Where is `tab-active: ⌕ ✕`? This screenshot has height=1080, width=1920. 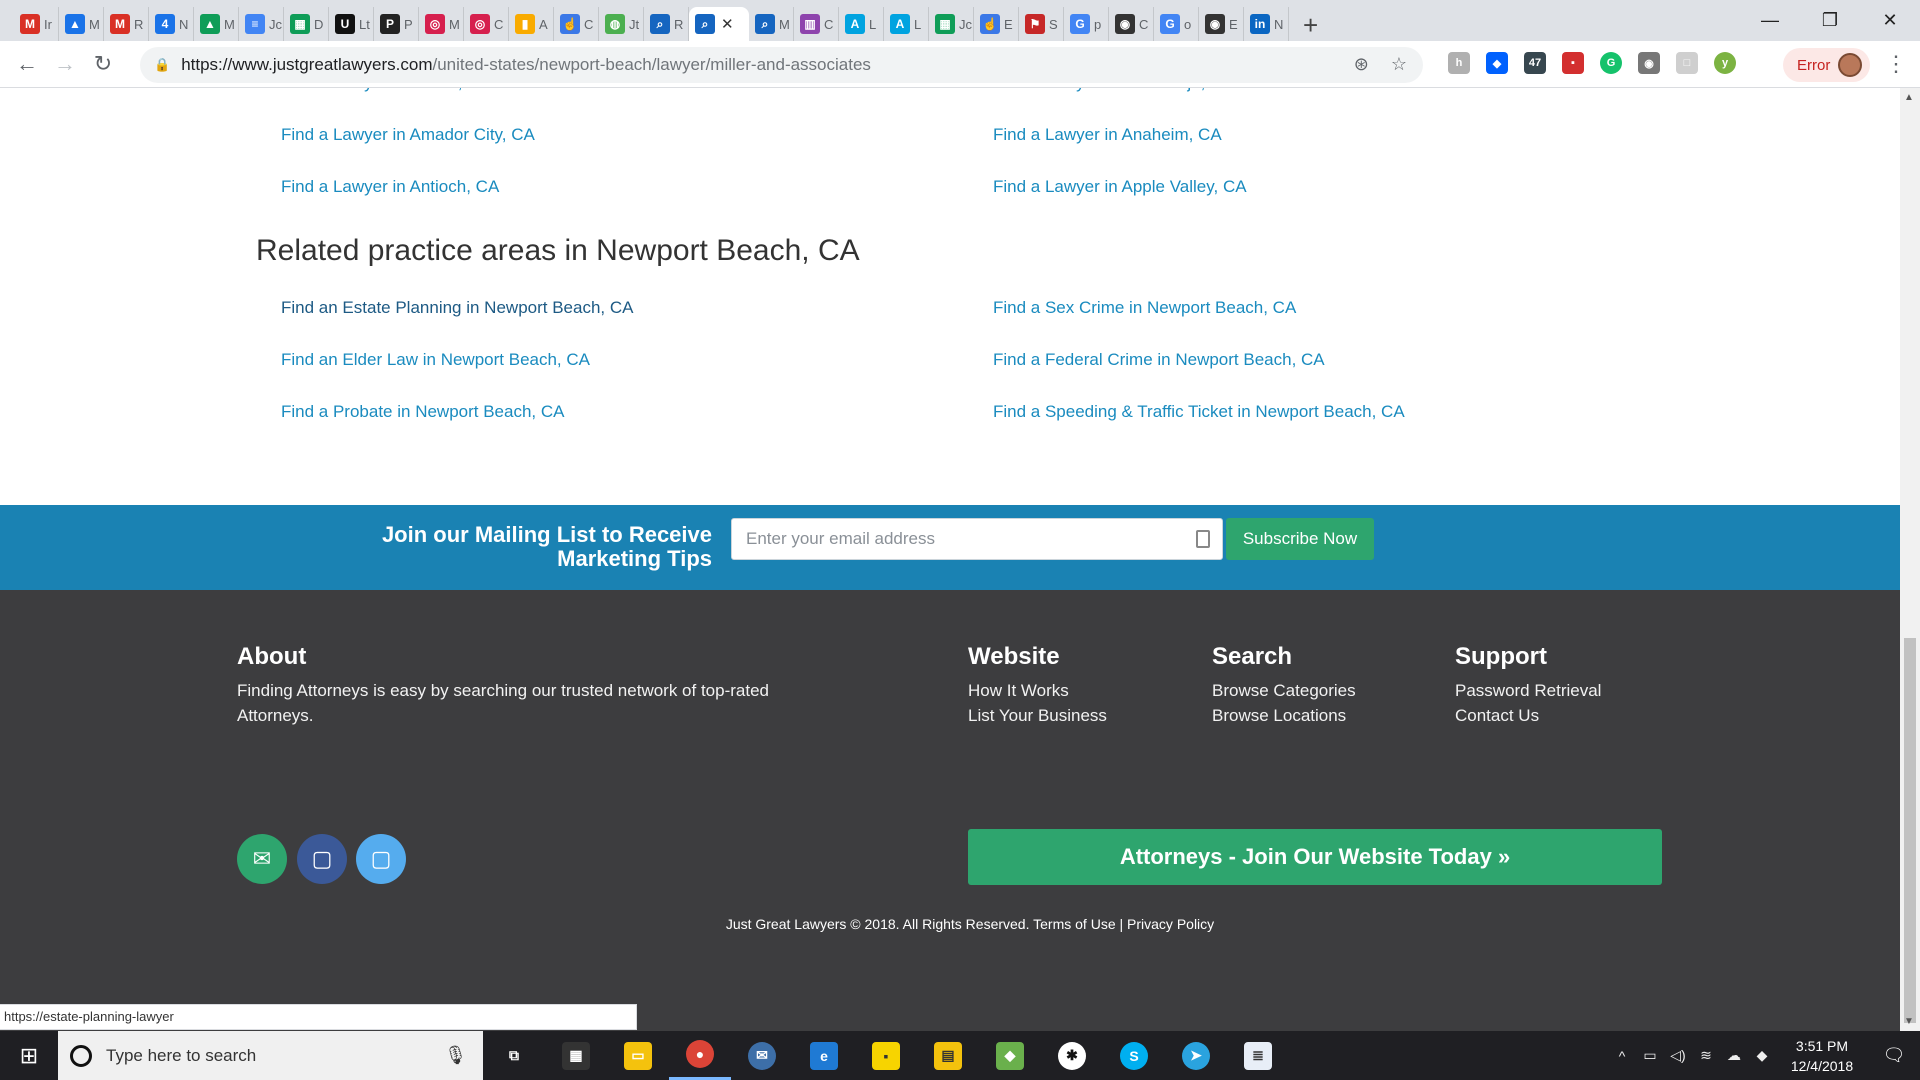 tab-active: ⌕ ✕ is located at coordinates (719, 24).